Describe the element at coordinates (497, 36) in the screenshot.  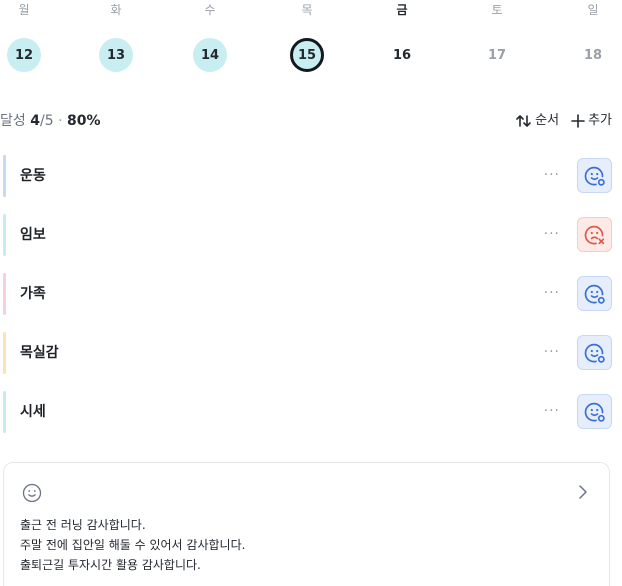
I see `day-sat: 토 17` at that location.